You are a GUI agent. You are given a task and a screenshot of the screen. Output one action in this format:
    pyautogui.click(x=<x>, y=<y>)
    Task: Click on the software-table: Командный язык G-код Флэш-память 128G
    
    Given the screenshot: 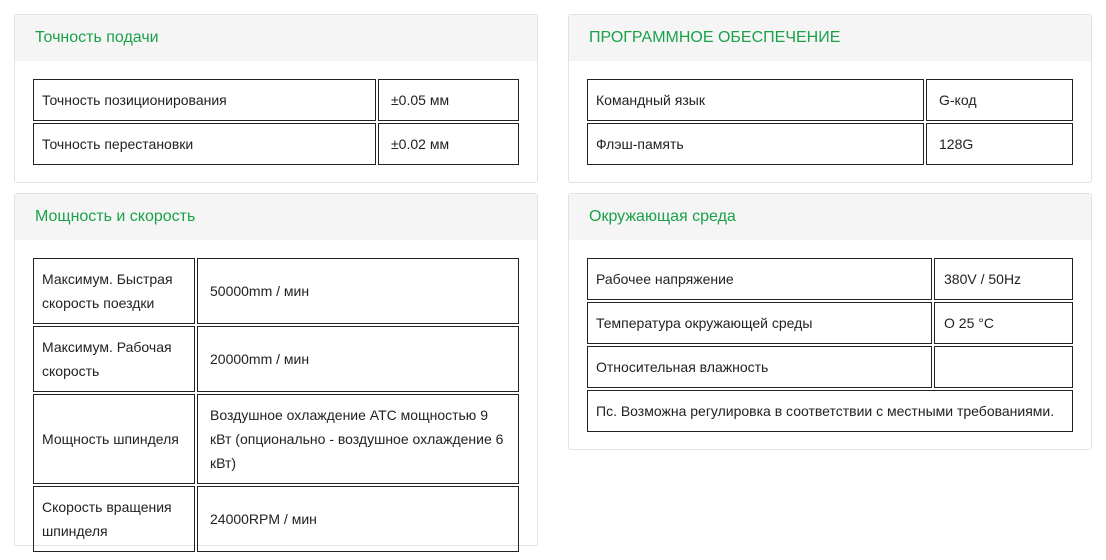 What is the action you would take?
    pyautogui.click(x=830, y=122)
    